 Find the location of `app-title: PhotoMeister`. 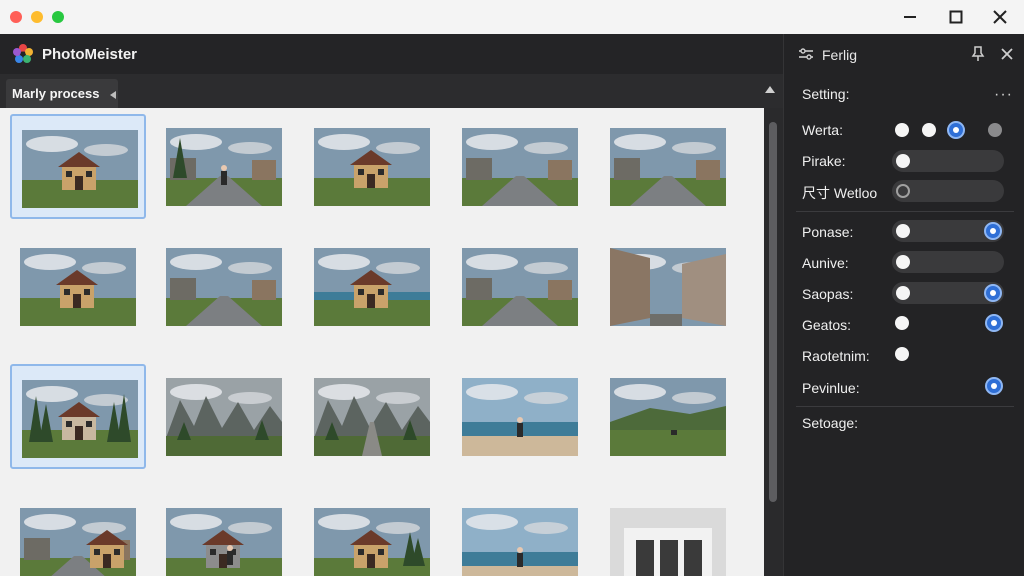

app-title: PhotoMeister is located at coordinates (90, 54).